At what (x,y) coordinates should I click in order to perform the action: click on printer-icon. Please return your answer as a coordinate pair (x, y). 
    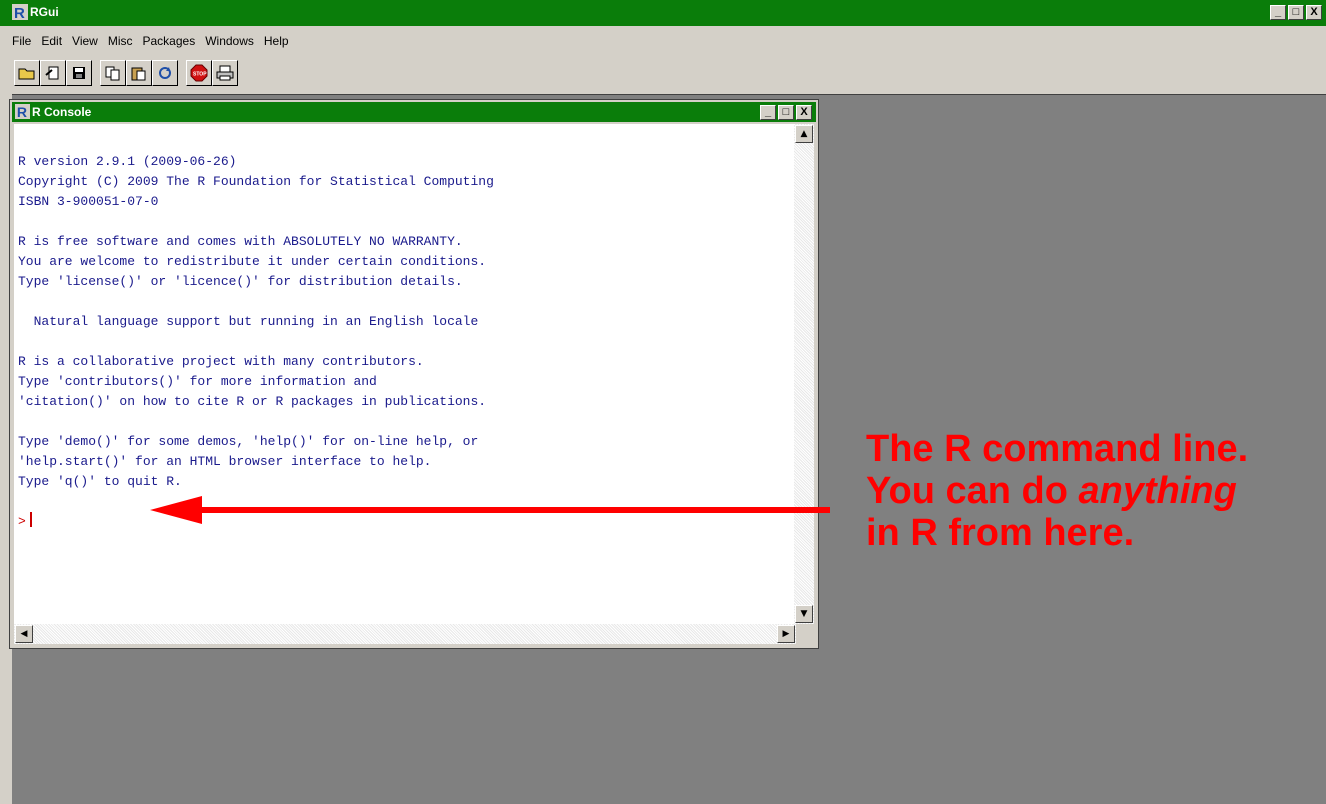
    Looking at the image, I should click on (225, 73).